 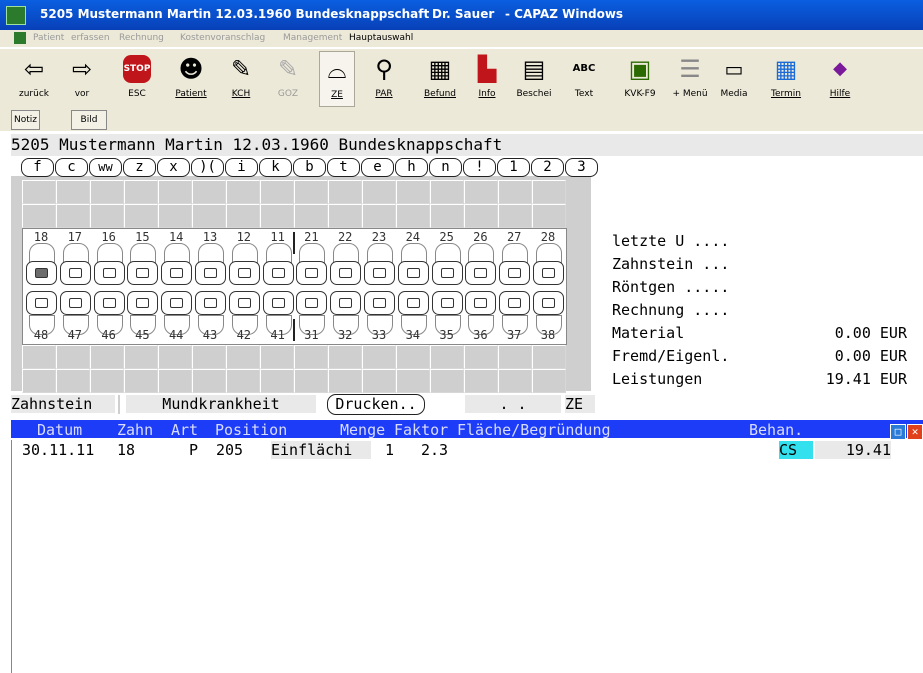 What do you see at coordinates (173, 167) in the screenshot?
I see `status-button-x: x` at bounding box center [173, 167].